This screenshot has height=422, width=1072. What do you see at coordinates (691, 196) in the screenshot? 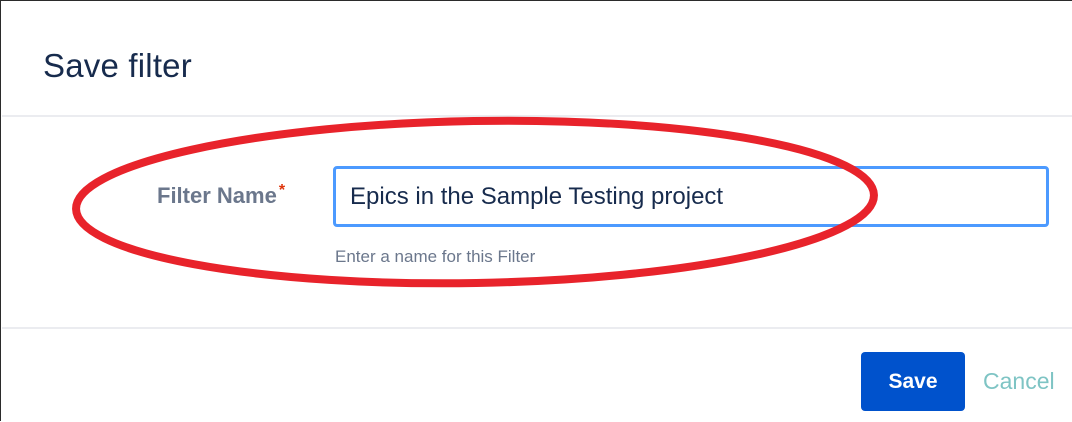
I see `filter-name-input` at bounding box center [691, 196].